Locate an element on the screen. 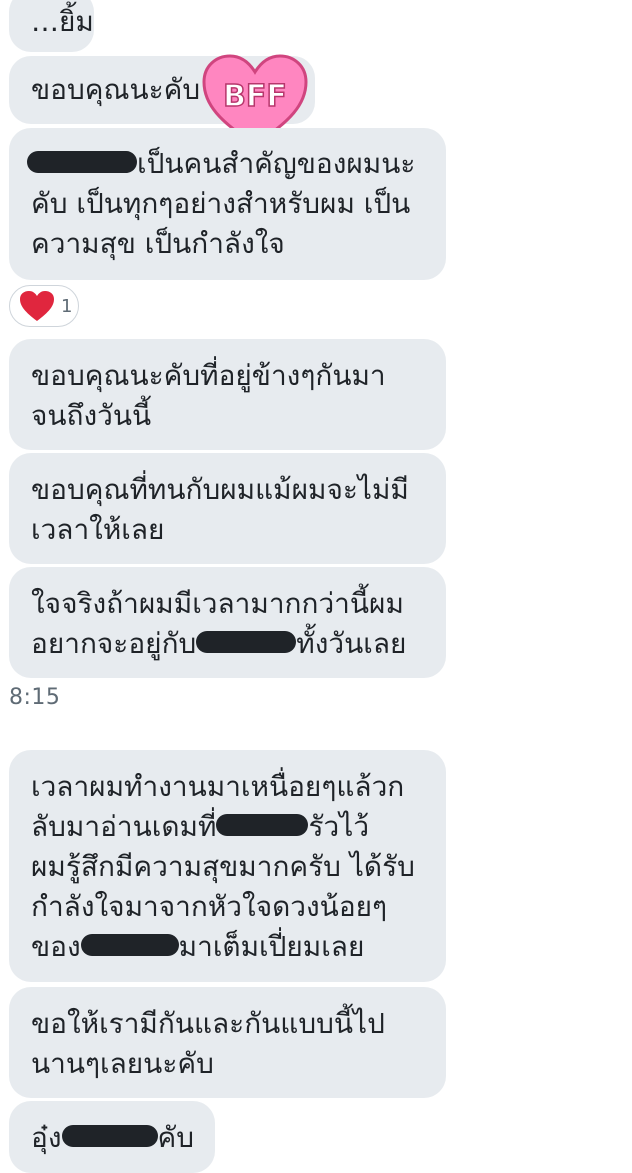 Image resolution: width=632 pixels, height=1173 pixels. message-text: เวลาผมทำงานมาเหนื่อยๆแล้วก is located at coordinates (218, 786).